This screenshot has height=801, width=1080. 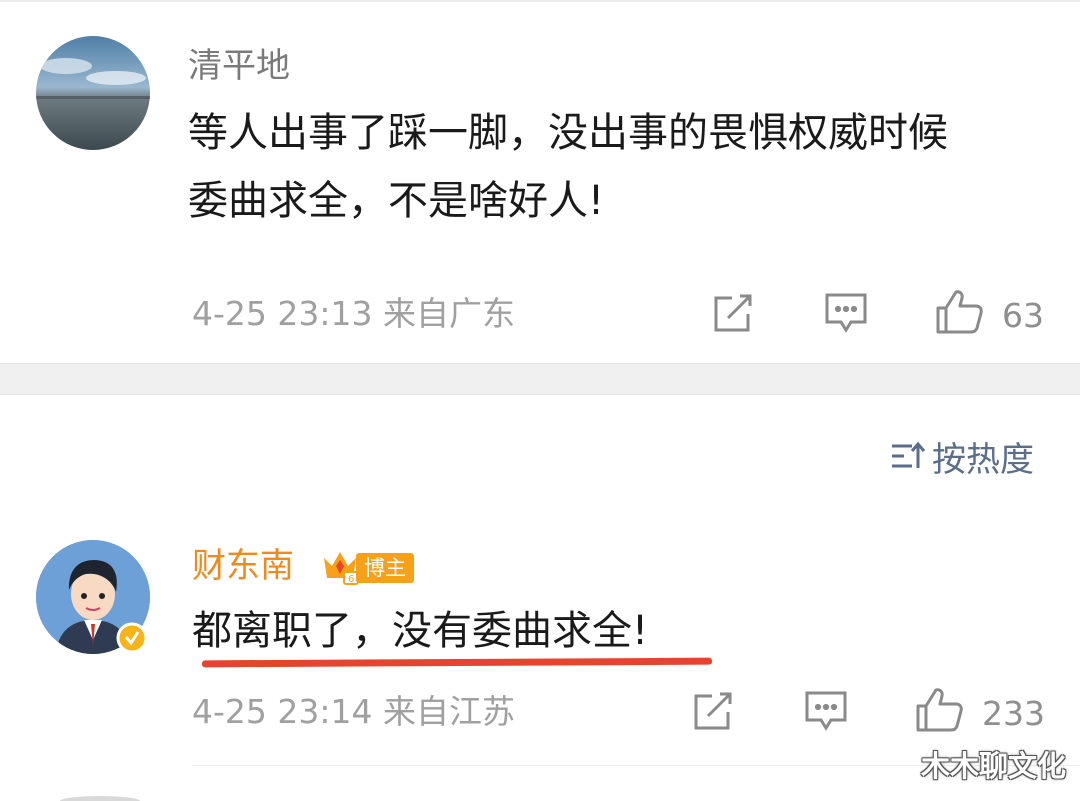 I want to click on verified-icon, so click(x=132, y=640).